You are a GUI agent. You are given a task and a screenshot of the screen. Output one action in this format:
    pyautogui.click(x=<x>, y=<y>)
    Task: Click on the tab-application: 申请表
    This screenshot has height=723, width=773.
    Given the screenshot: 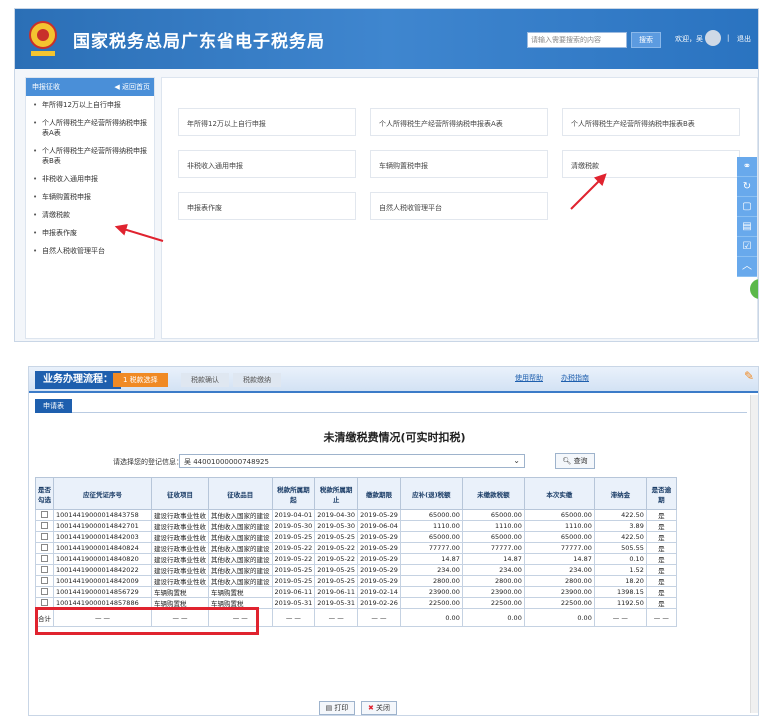 What is the action you would take?
    pyautogui.click(x=53, y=406)
    